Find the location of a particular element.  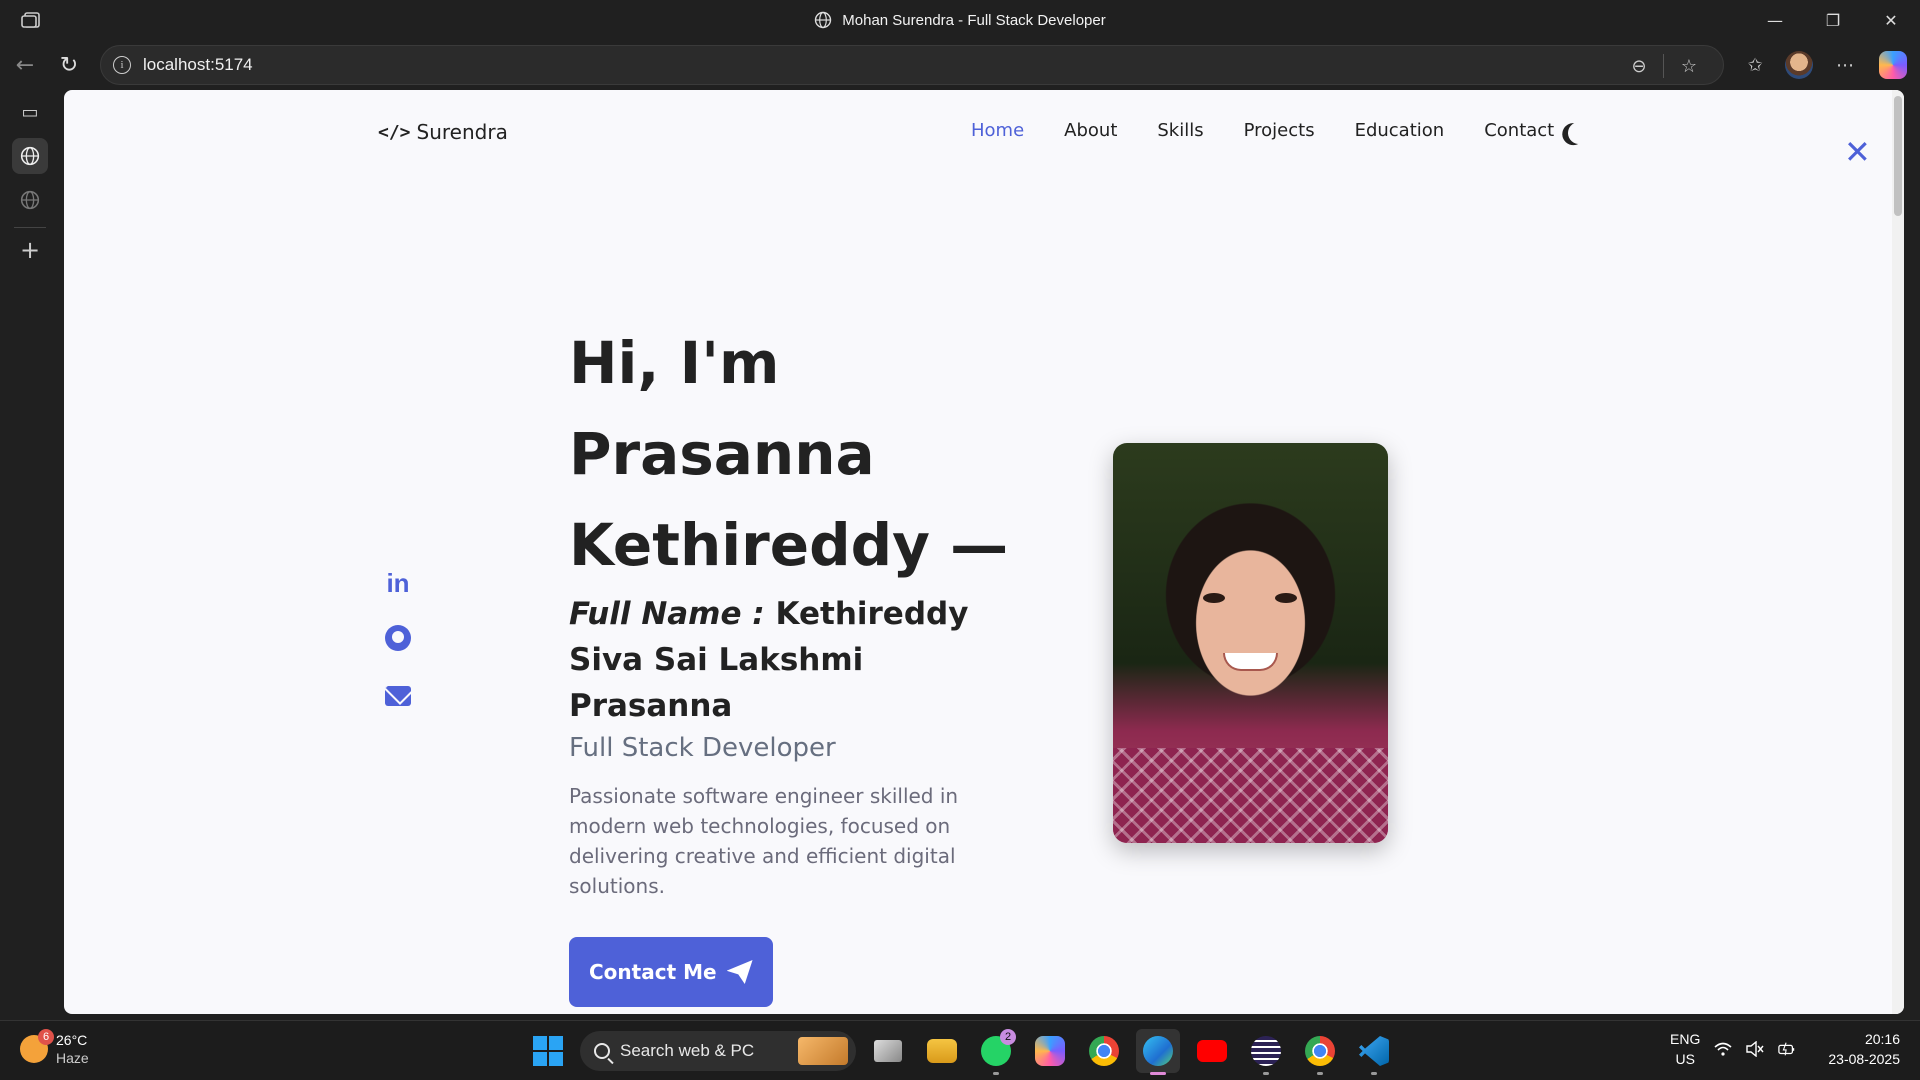

contact-me-button: Contact Me is located at coordinates (671, 972).